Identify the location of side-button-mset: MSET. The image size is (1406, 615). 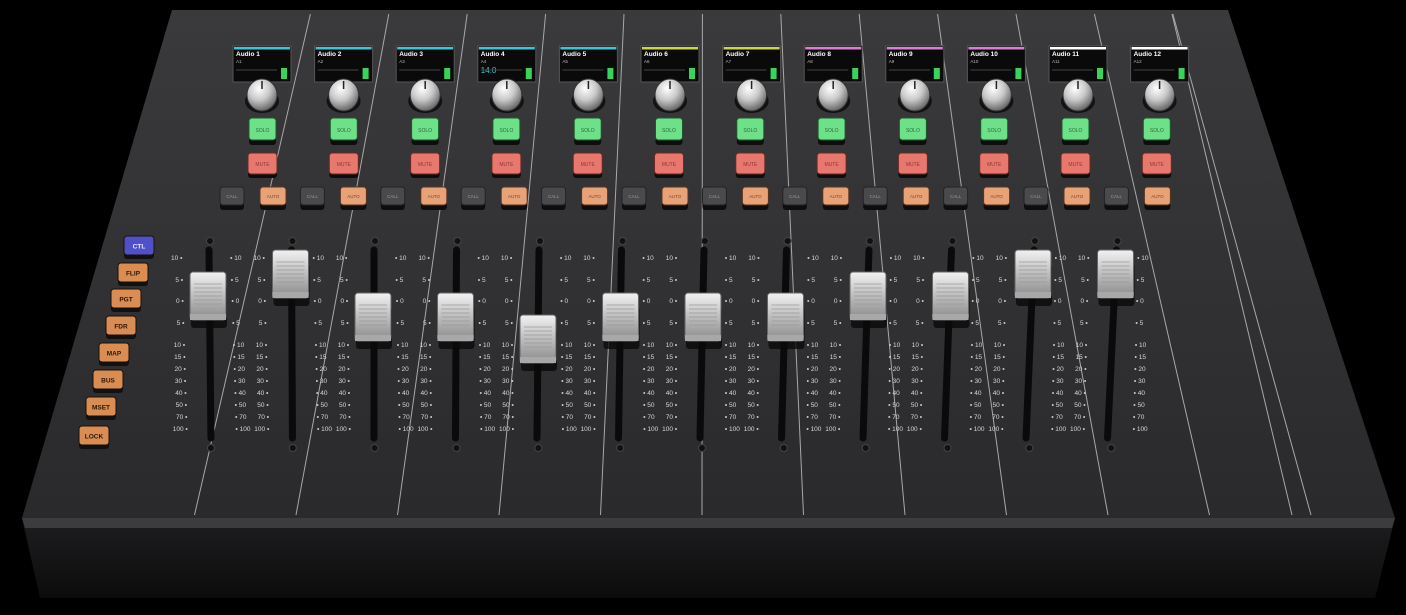
(101, 408).